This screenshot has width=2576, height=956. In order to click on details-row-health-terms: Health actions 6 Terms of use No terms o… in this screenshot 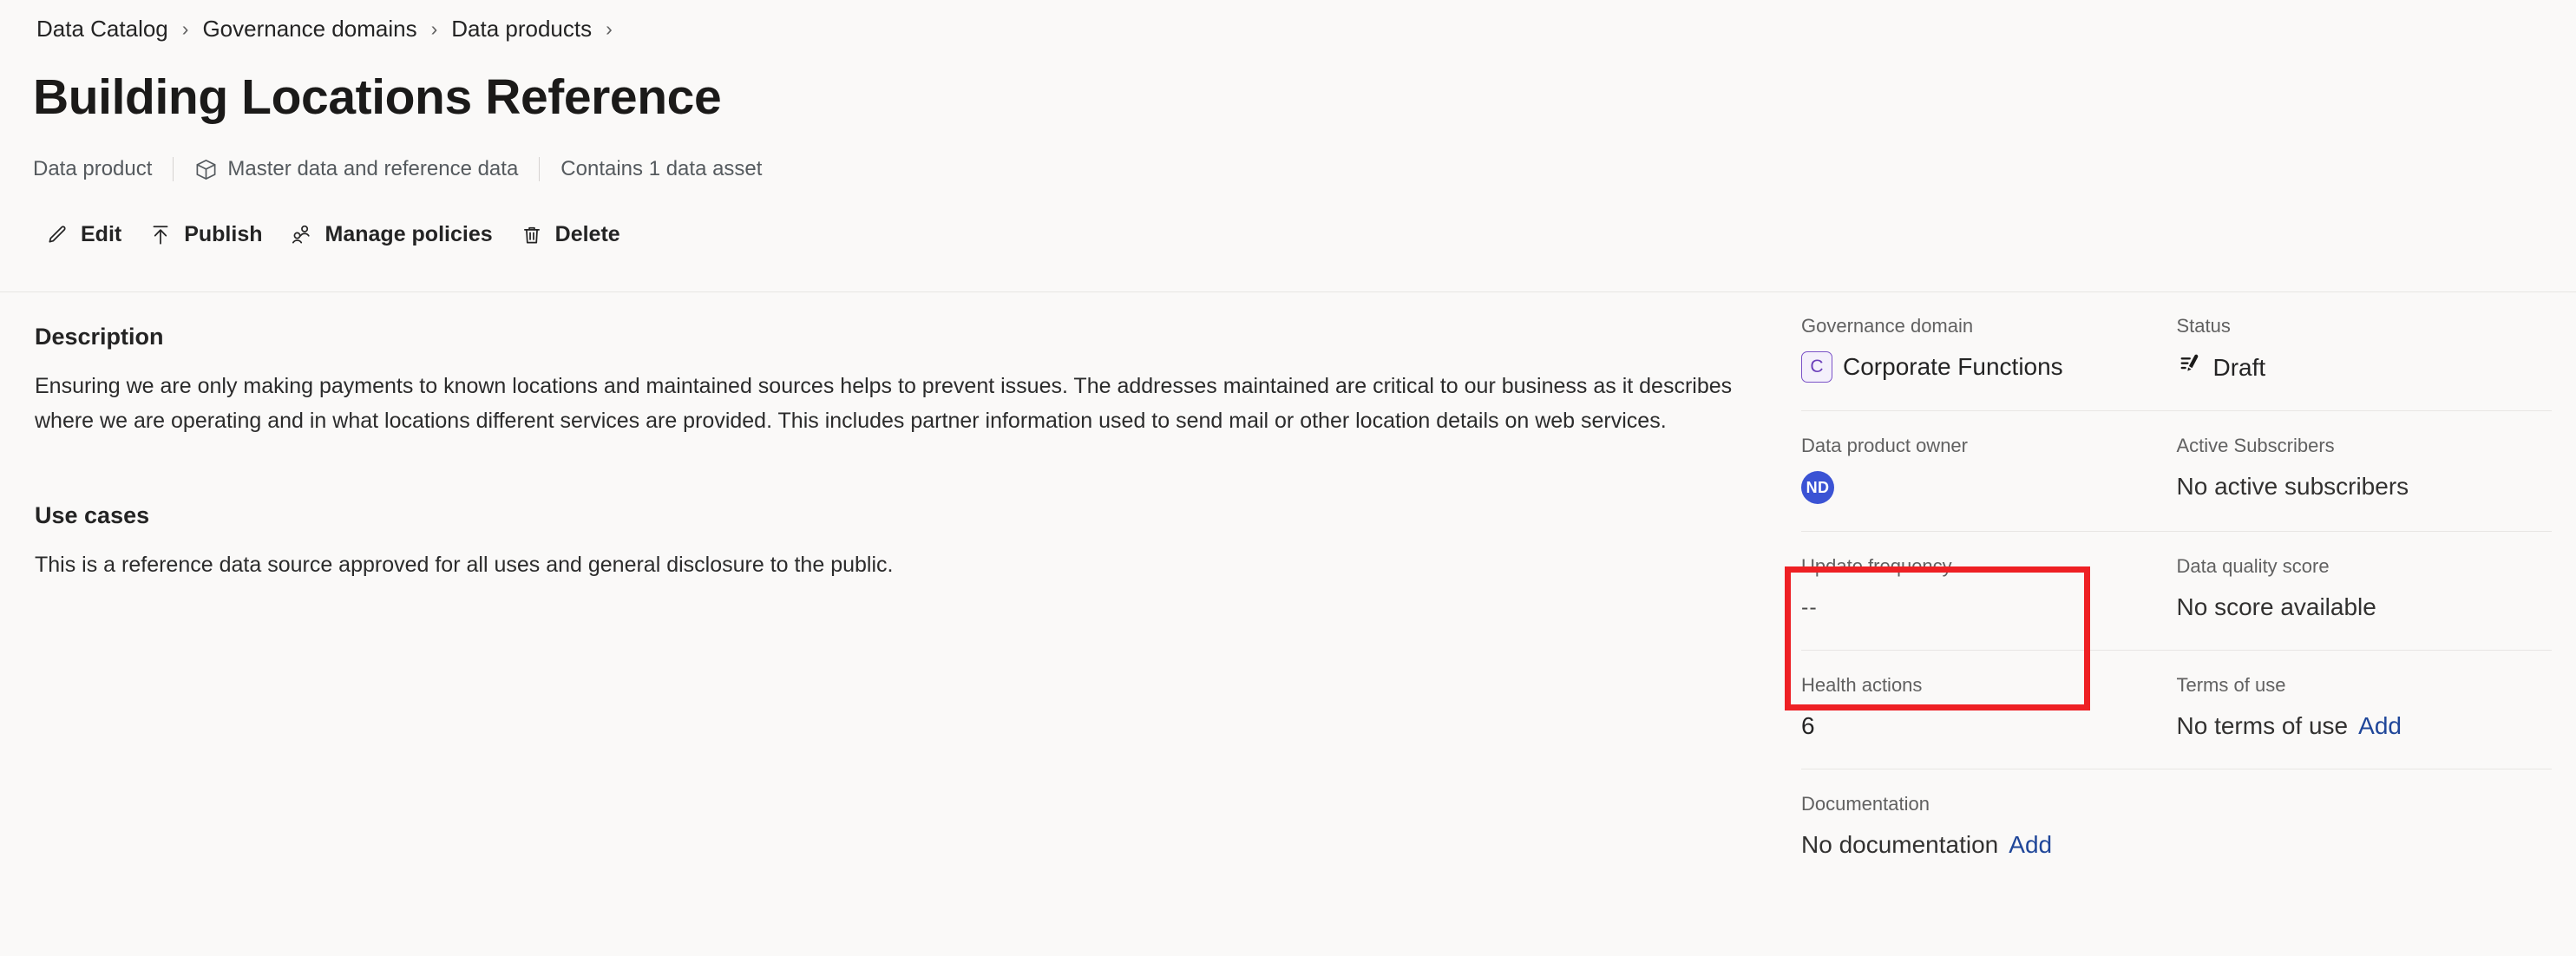, I will do `click(2176, 710)`.